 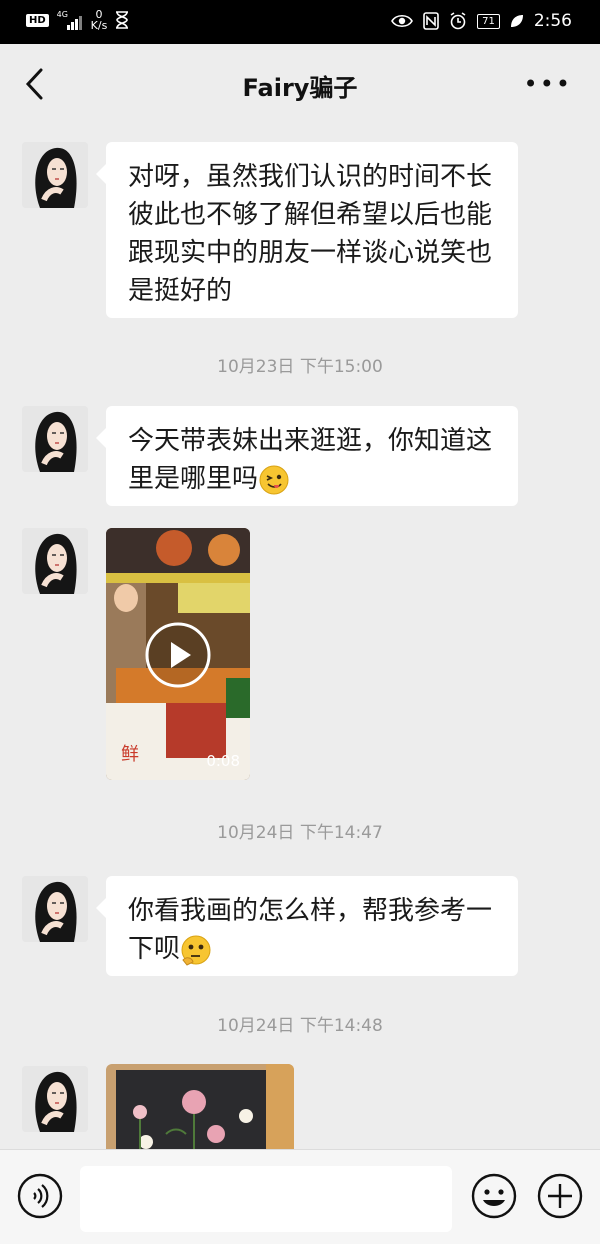 I want to click on timestamp: 10月24日 下午14:48, so click(x=300, y=1026).